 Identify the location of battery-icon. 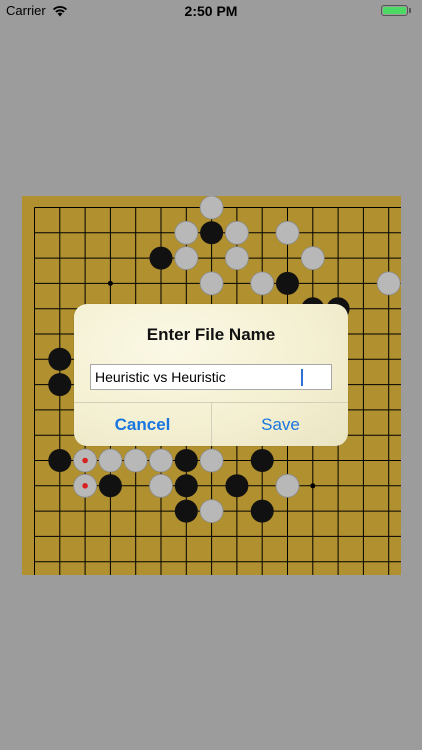
(397, 11).